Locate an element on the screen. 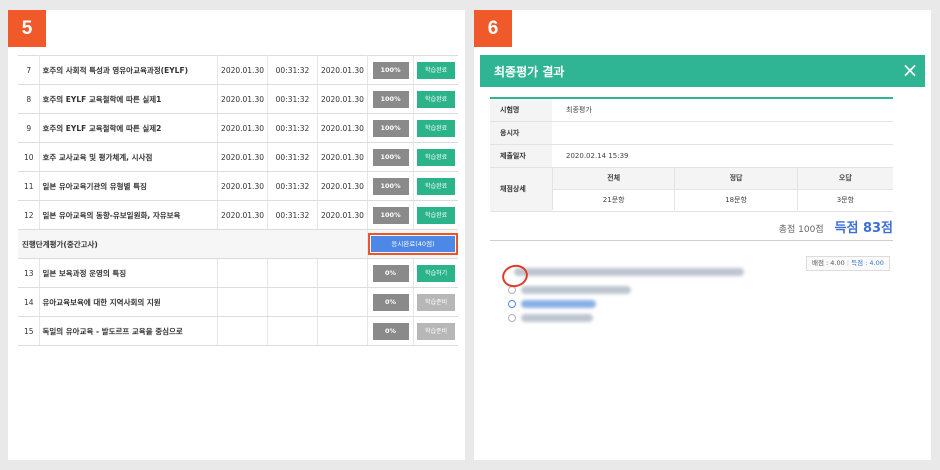 The height and width of the screenshot is (470, 940). score-gained: 득점 83점 is located at coordinates (864, 228).